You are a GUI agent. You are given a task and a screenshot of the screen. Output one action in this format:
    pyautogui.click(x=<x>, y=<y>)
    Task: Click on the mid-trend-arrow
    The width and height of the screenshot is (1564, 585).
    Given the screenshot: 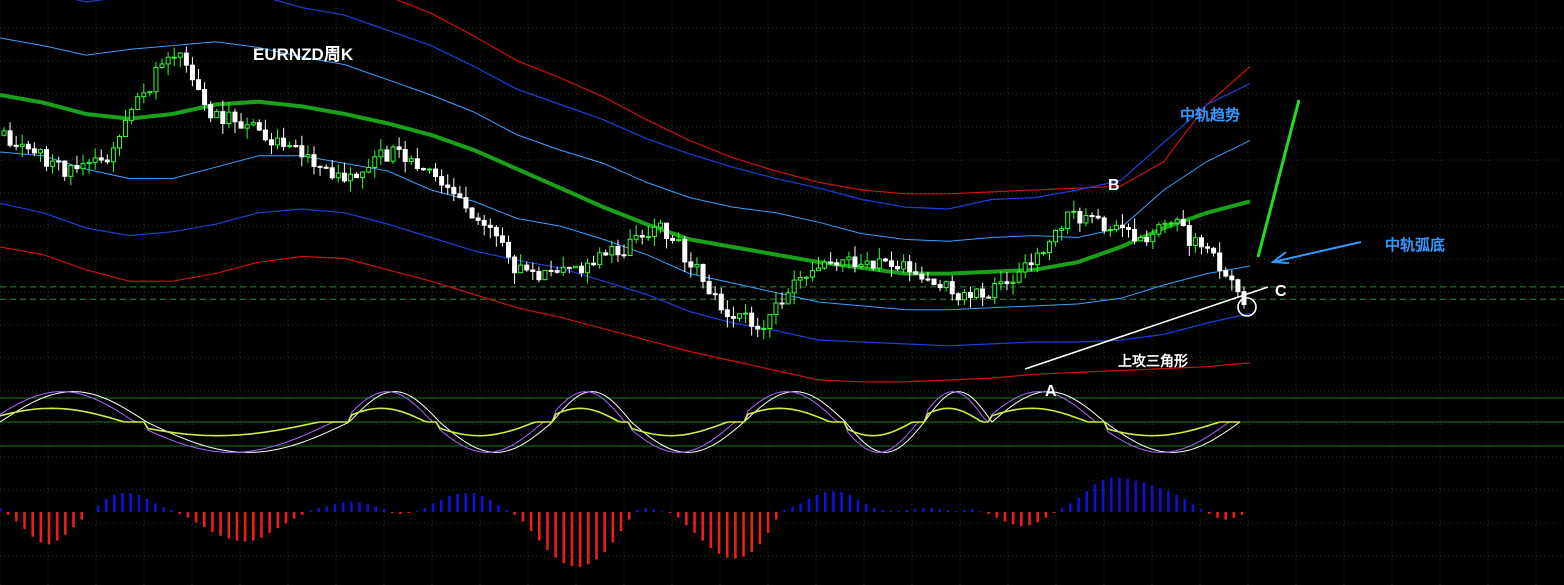 What is the action you would take?
    pyautogui.click(x=1278, y=178)
    